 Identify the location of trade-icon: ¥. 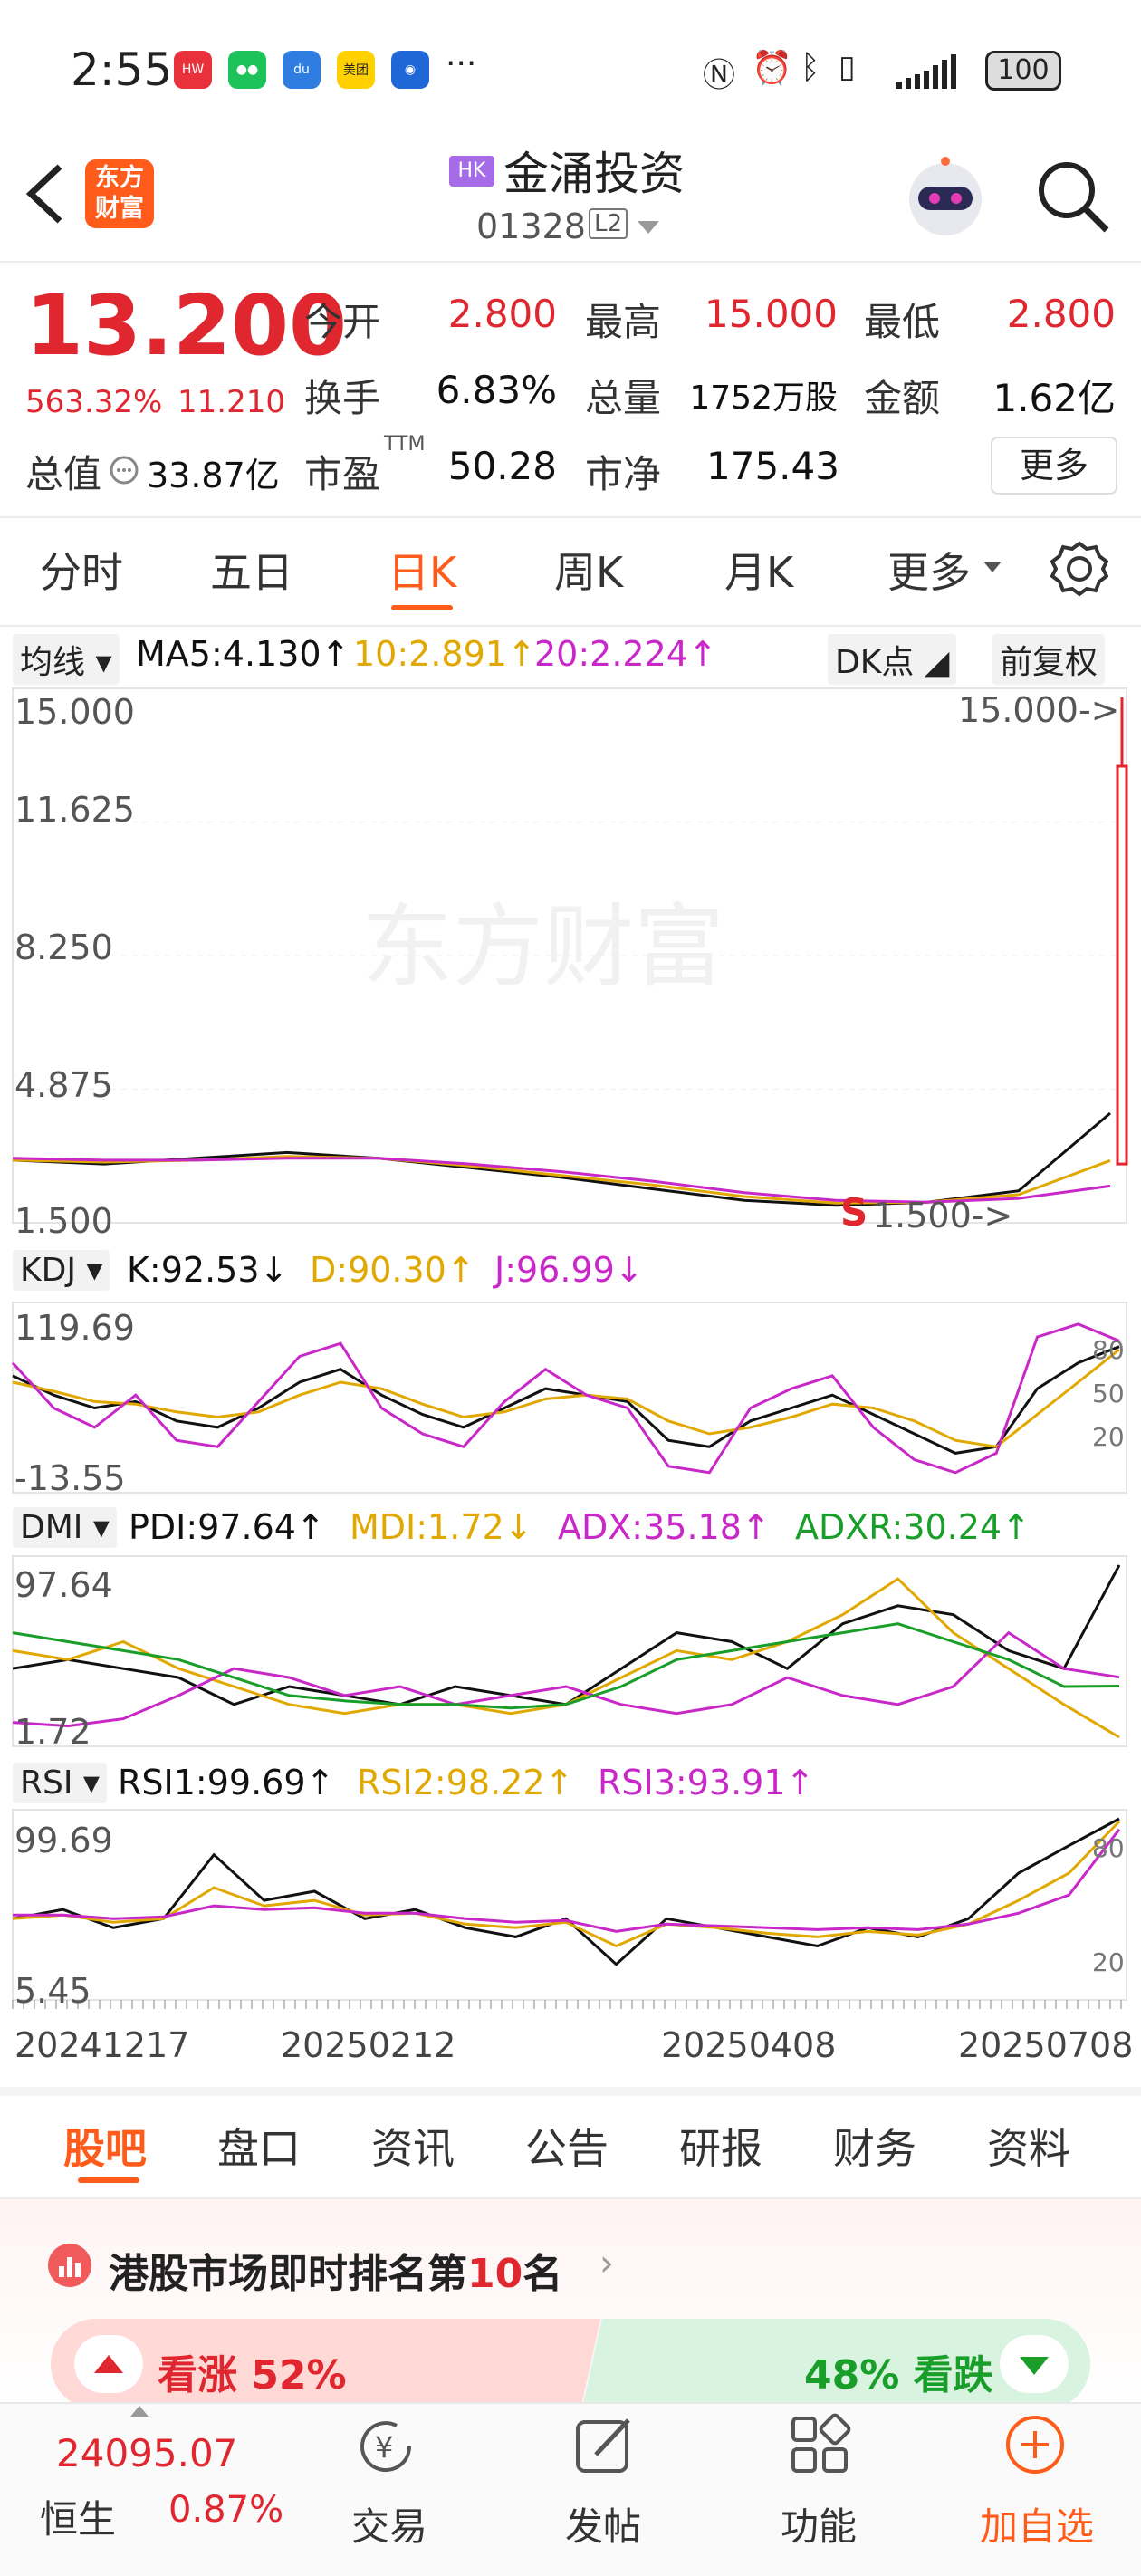
(386, 2446).